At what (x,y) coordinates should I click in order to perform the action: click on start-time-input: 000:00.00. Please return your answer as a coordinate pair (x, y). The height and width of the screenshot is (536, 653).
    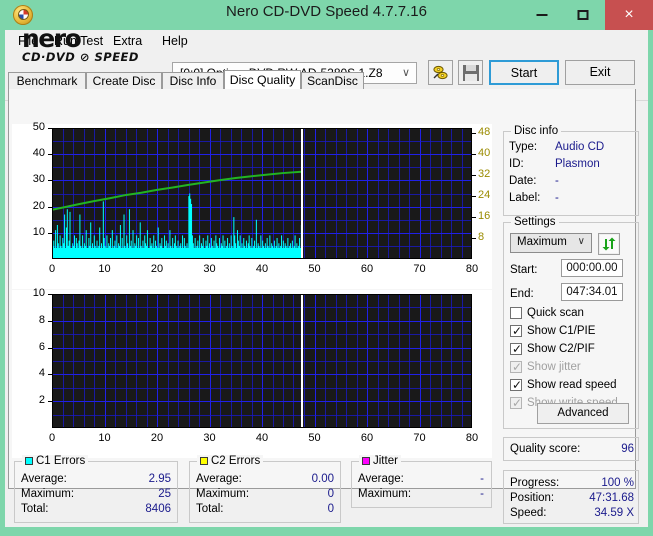
    Looking at the image, I should click on (592, 268).